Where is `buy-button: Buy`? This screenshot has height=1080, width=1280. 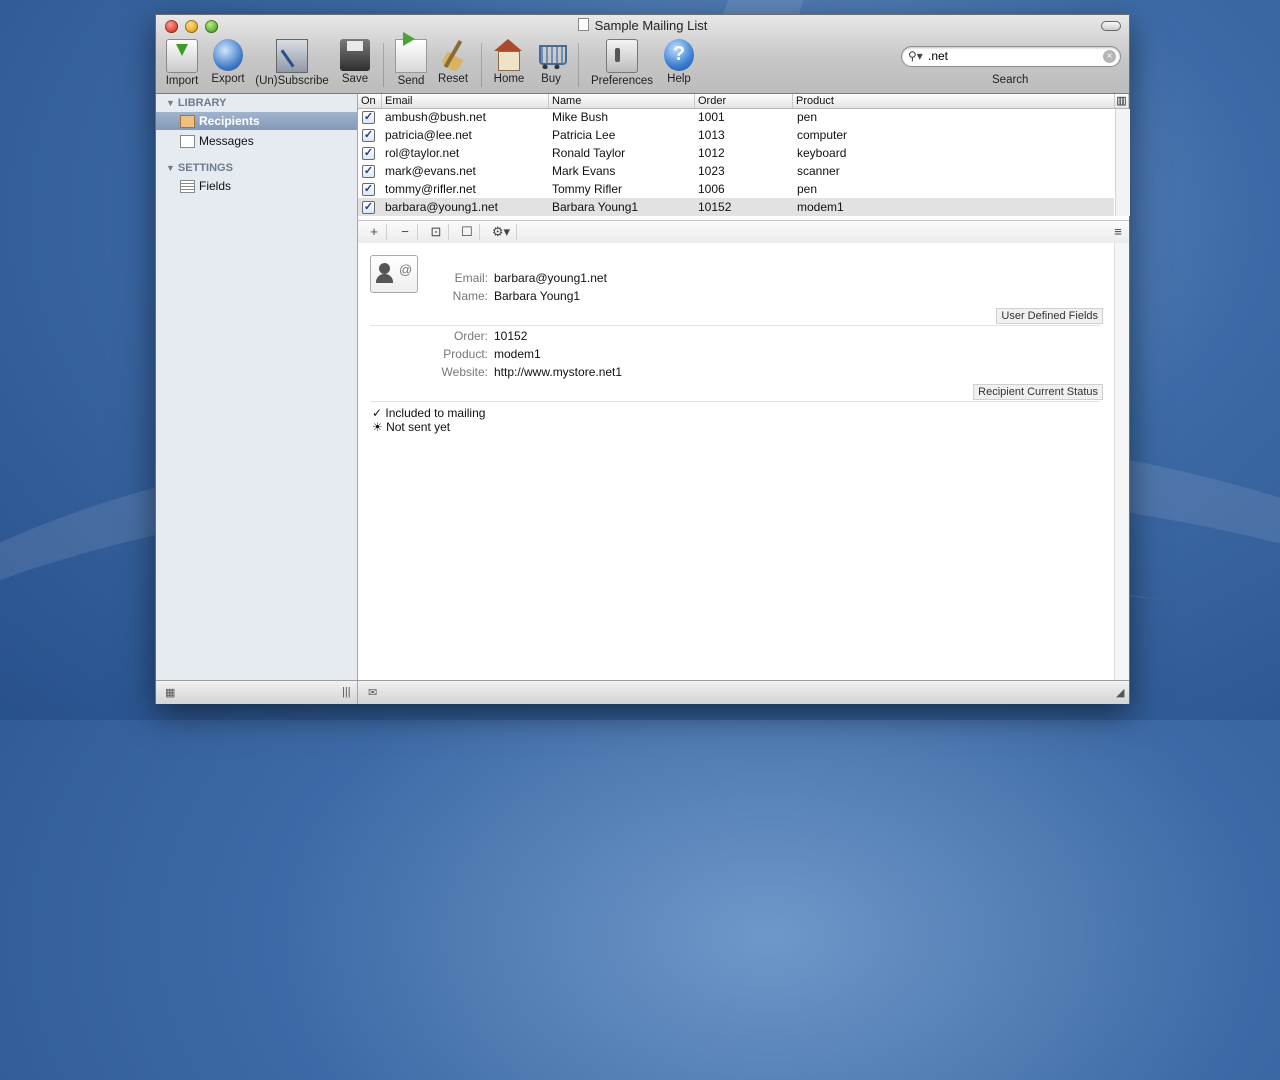
buy-button: Buy is located at coordinates (551, 62).